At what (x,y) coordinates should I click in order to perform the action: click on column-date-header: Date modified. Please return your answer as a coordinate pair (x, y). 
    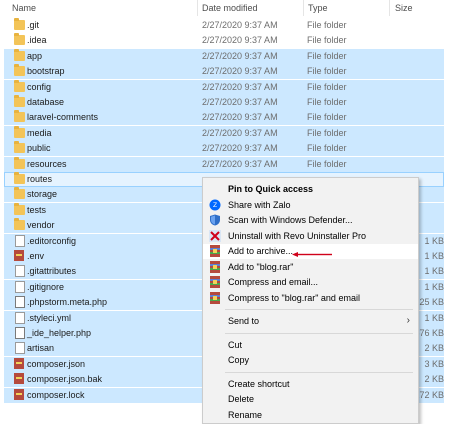
    Looking at the image, I should click on (230, 8).